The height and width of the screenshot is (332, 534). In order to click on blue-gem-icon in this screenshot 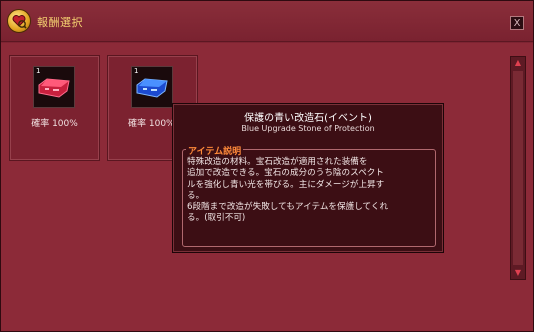, I will do `click(152, 88)`.